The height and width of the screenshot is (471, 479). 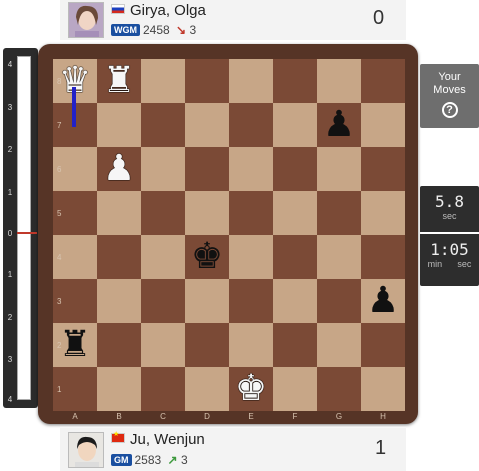 What do you see at coordinates (163, 125) in the screenshot?
I see `square-c7` at bounding box center [163, 125].